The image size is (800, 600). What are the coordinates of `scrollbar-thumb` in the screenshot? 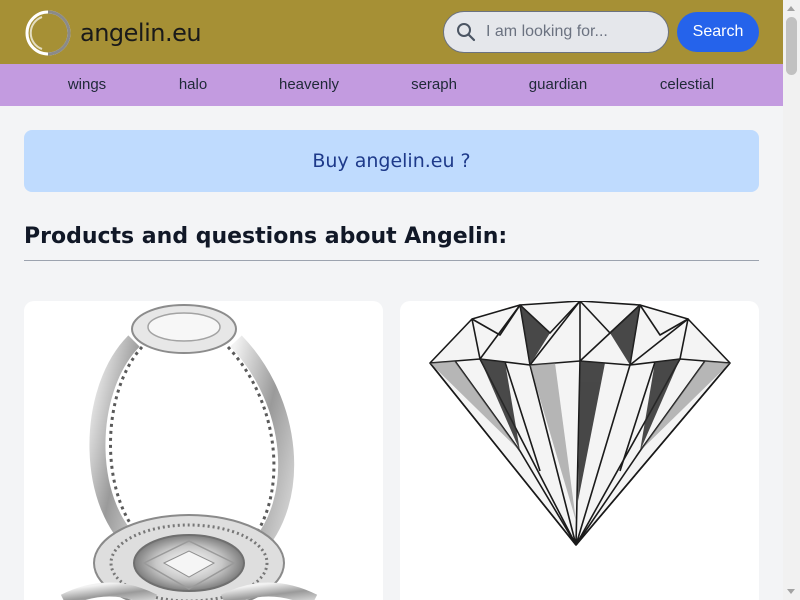 It's located at (791, 46).